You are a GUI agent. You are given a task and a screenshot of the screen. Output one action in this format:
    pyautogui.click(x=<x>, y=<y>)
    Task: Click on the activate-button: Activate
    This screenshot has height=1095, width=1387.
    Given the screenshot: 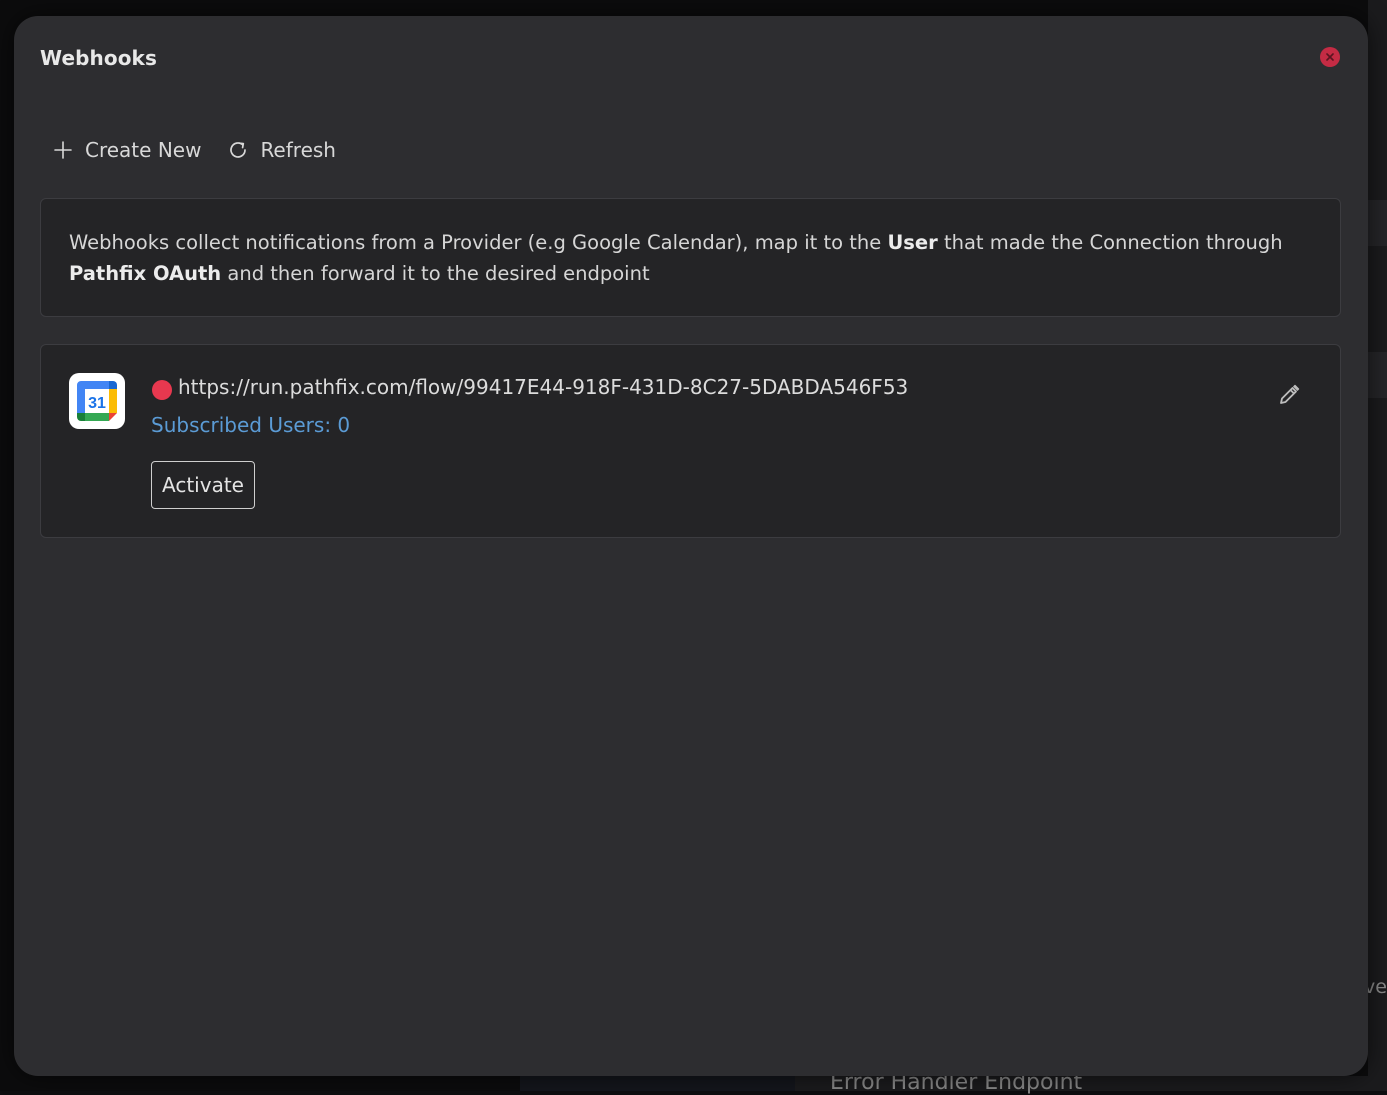 What is the action you would take?
    pyautogui.click(x=203, y=485)
    